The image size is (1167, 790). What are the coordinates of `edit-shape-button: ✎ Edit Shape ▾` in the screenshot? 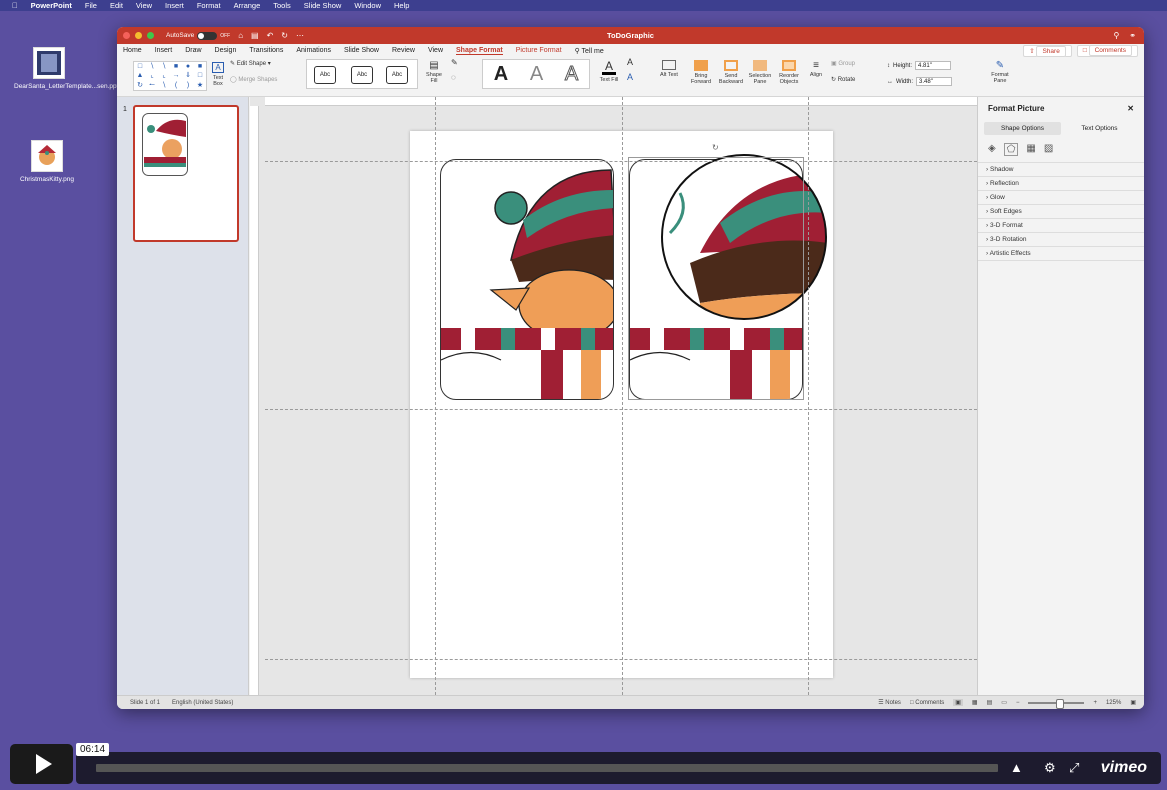 It's located at (250, 64).